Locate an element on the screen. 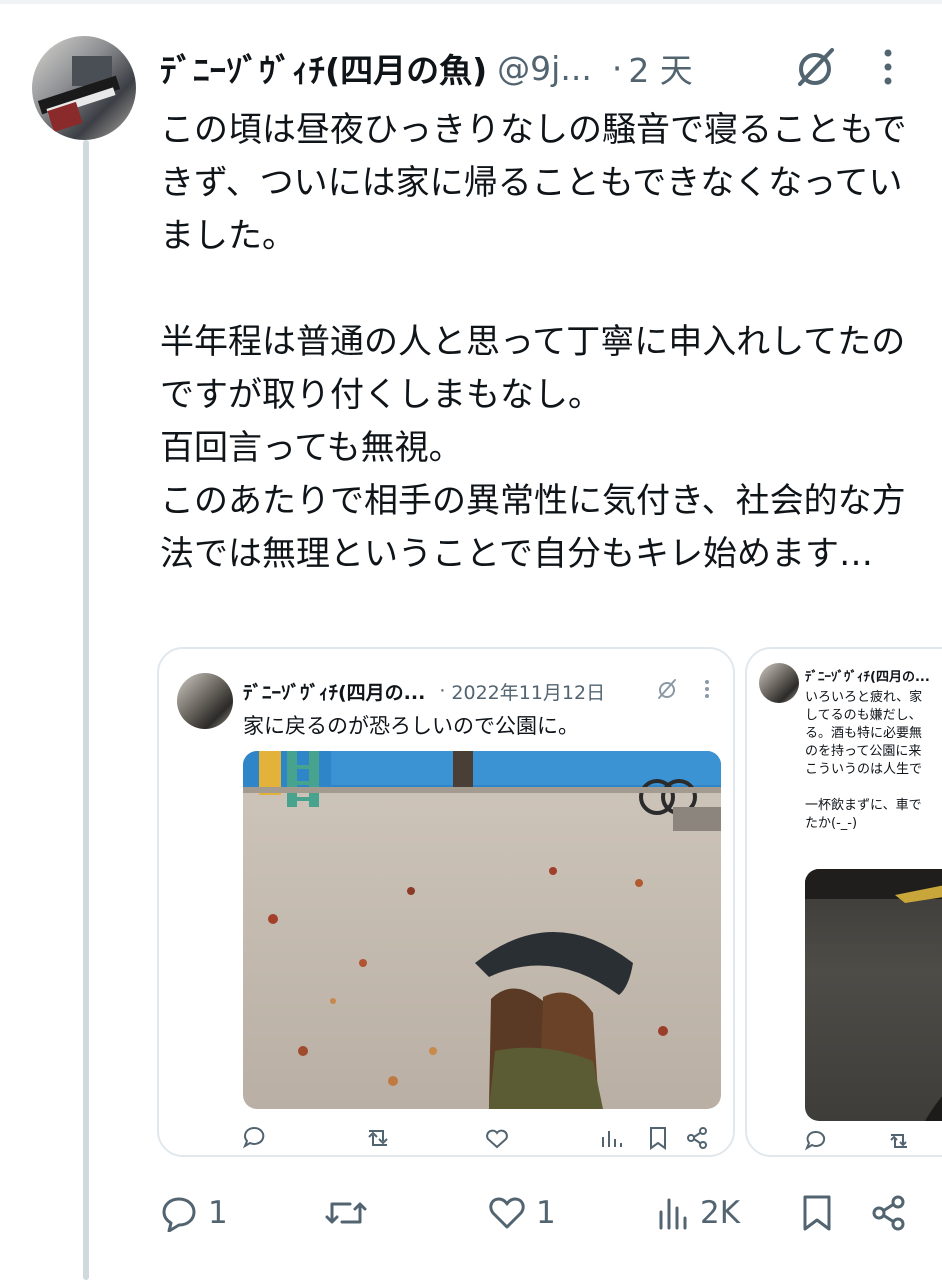 The image size is (942, 1280). views-button: 2K is located at coordinates (698, 1213).